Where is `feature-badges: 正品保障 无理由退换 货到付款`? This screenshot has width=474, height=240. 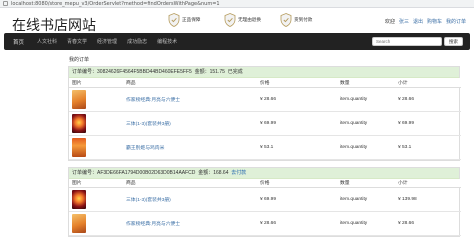 feature-badges: 正品保障 无理由退换 货到付款 is located at coordinates (249, 20).